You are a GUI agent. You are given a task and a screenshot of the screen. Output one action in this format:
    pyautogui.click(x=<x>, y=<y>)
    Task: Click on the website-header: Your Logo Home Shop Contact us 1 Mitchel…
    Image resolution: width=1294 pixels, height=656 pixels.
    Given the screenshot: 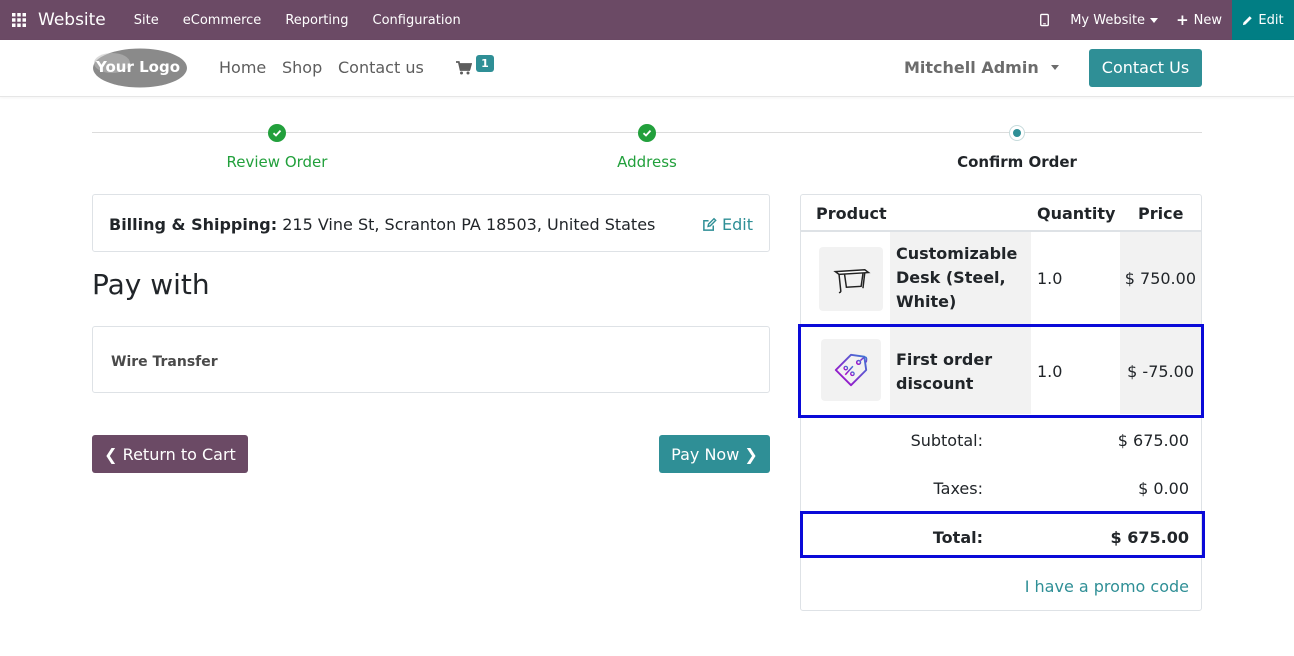 What is the action you would take?
    pyautogui.click(x=647, y=68)
    